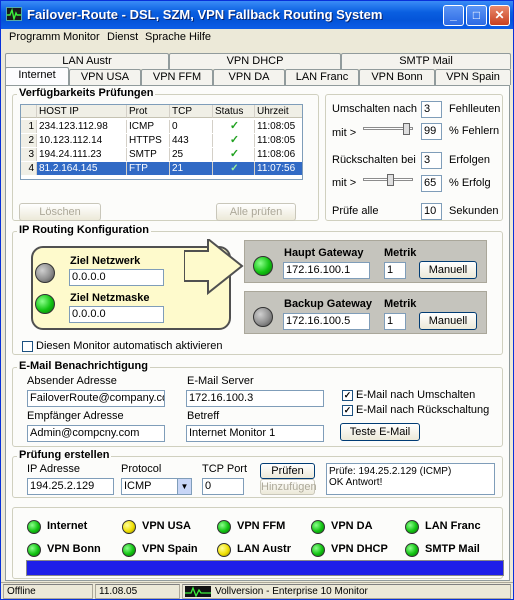  I want to click on test-result-box: Prüfe: 194.25.2.129 (ICMP) OK Antwort!, so click(410, 479).